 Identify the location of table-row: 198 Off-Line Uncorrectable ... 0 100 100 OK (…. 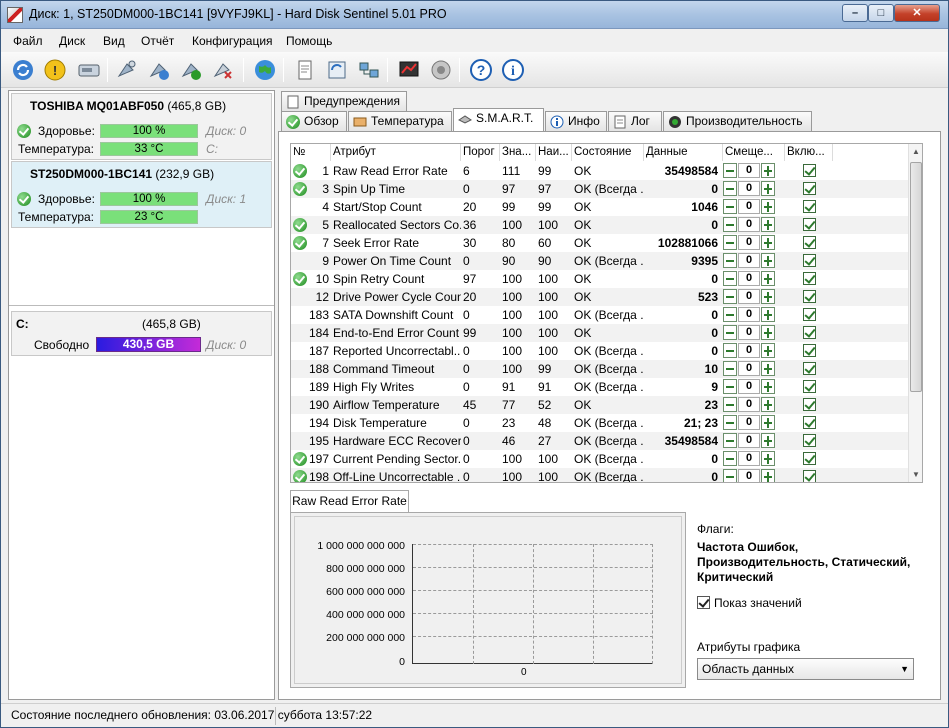
(600, 475).